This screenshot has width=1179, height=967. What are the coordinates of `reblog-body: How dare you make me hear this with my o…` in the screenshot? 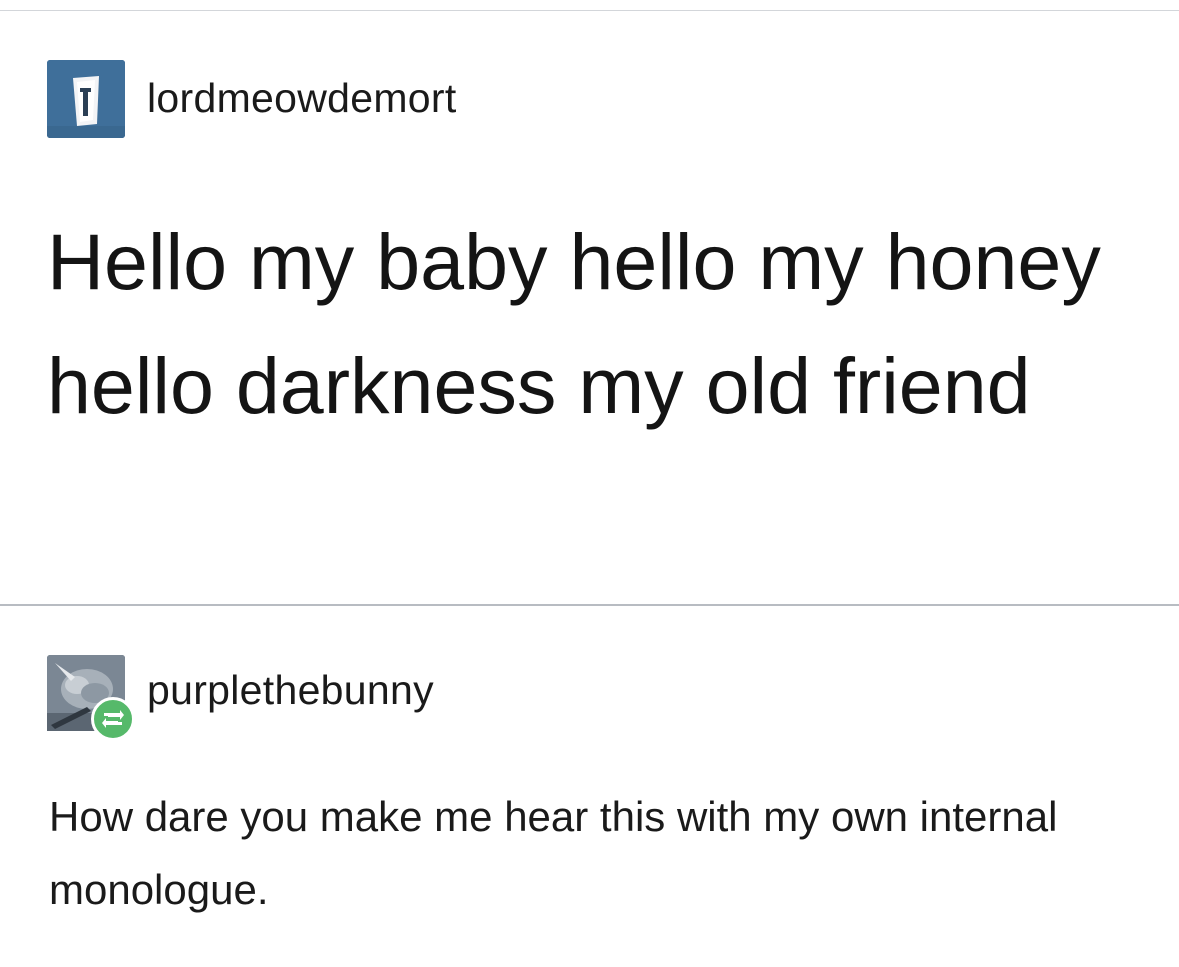 It's located at (553, 853).